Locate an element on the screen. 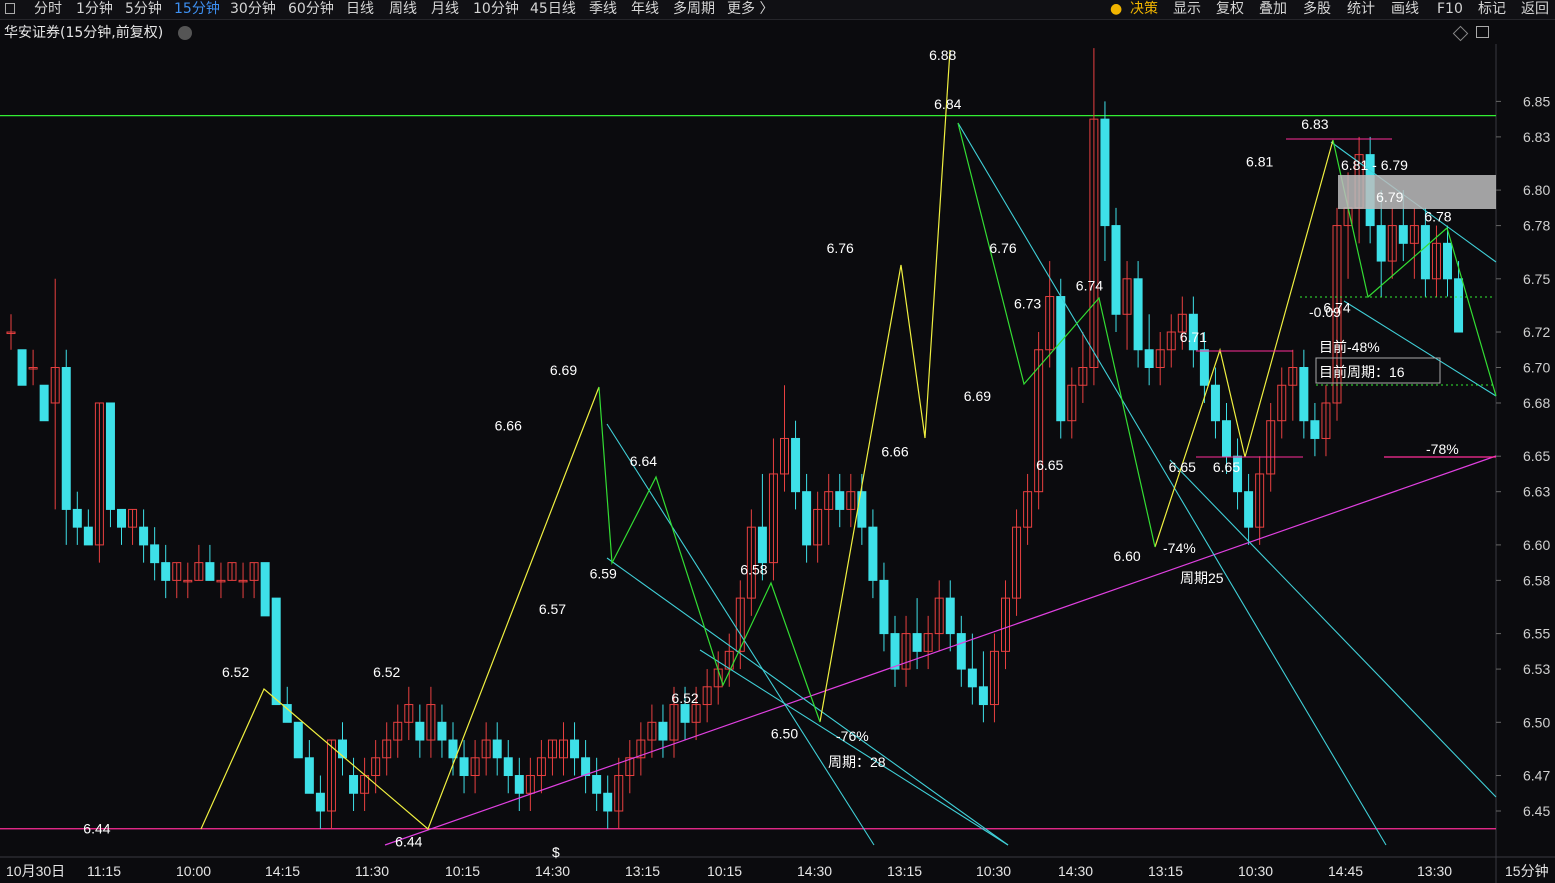  price-zone-box is located at coordinates (1417, 192).